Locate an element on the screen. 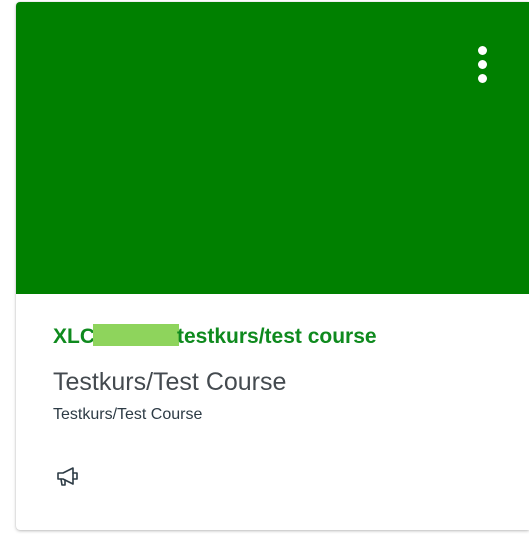 This screenshot has height=534, width=529. megaphone-icon is located at coordinates (67, 476).